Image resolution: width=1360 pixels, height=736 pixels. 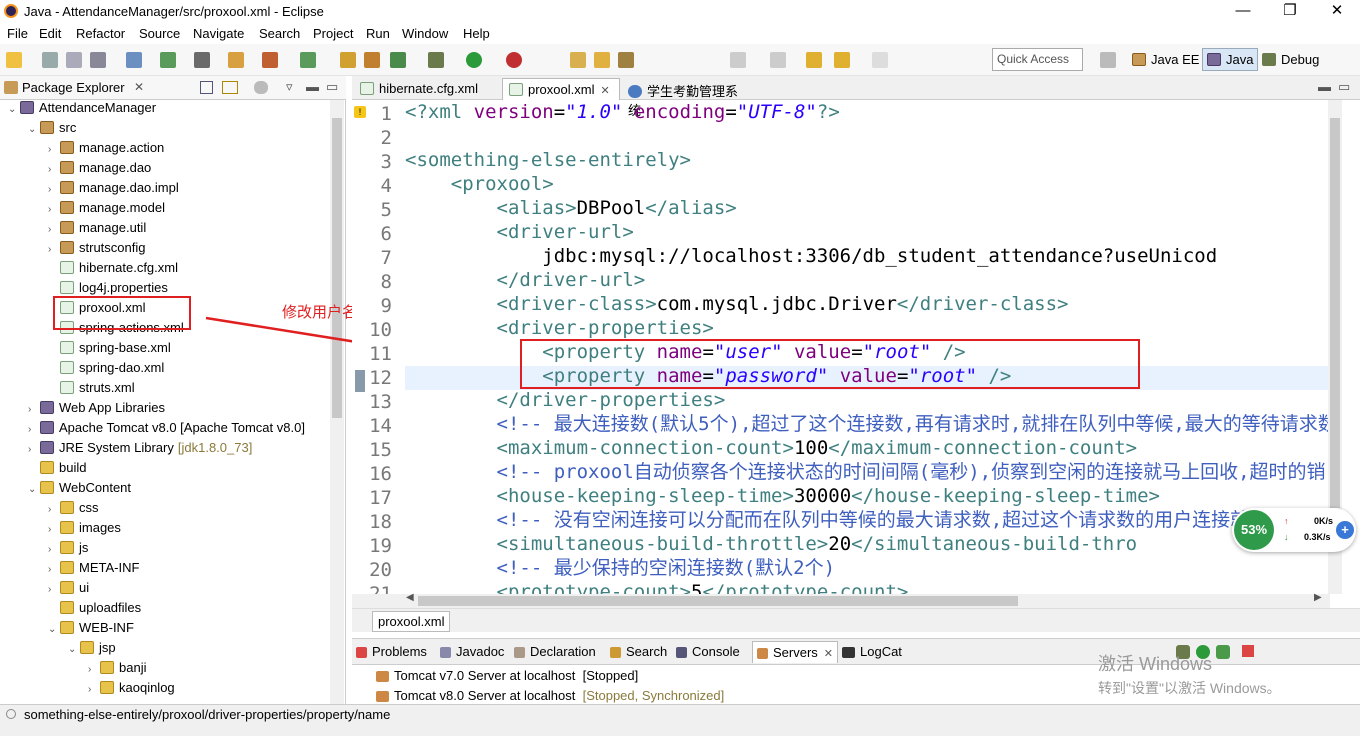 I want to click on tree-item: ⌄ WEB-INF, so click(x=91, y=630).